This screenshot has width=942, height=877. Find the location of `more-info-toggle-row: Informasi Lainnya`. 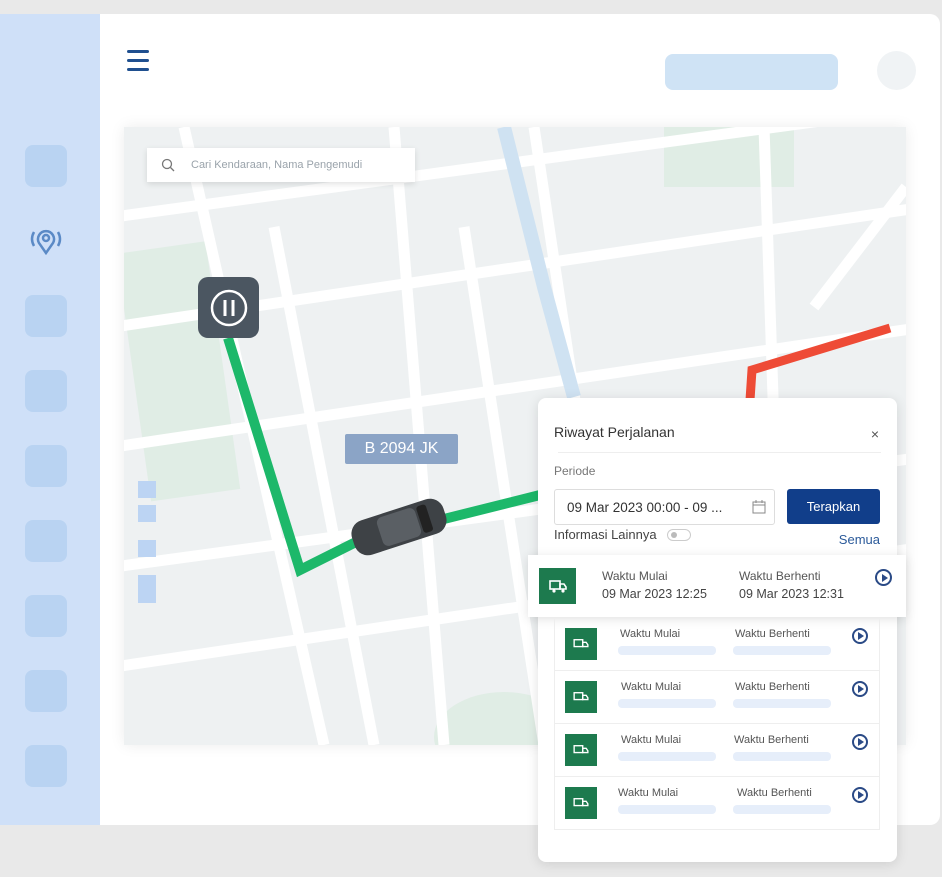

more-info-toggle-row: Informasi Lainnya is located at coordinates (622, 534).